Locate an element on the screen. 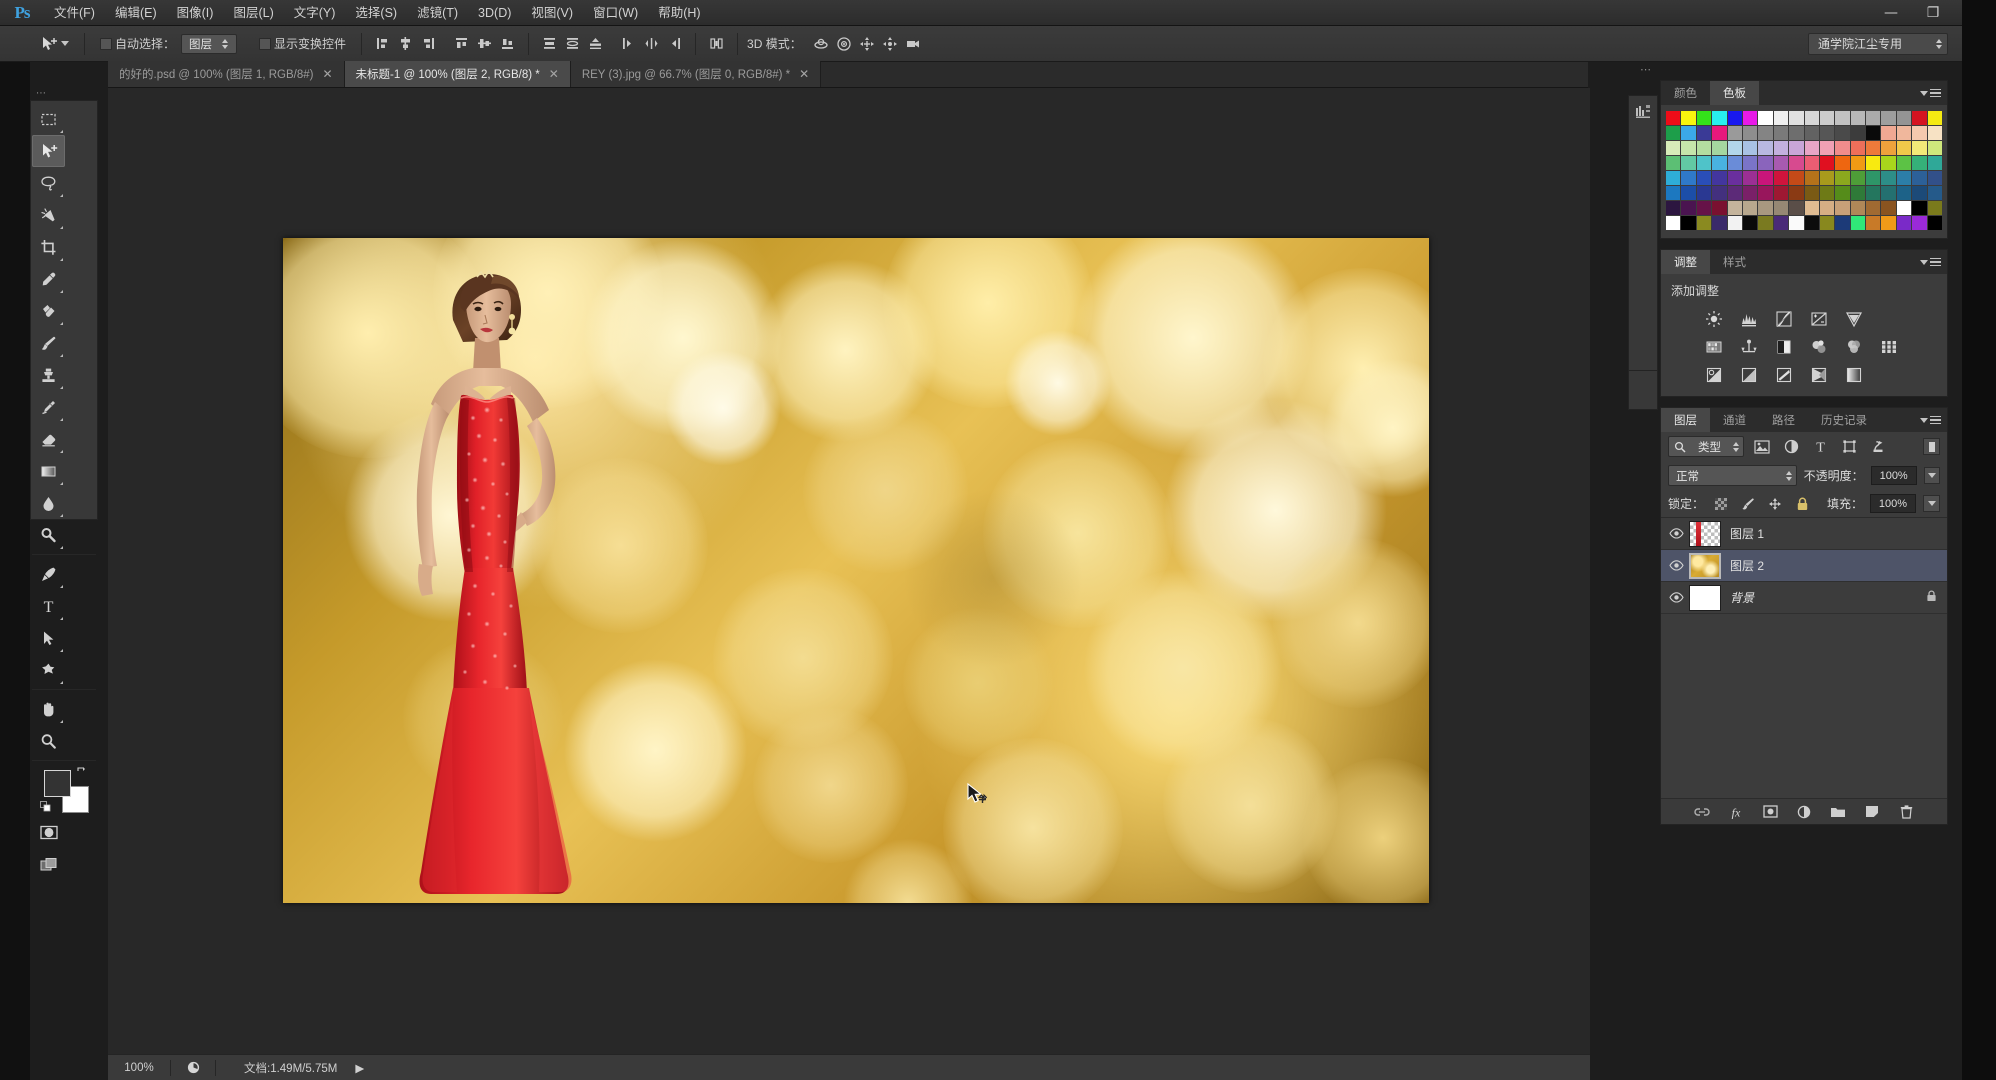 The image size is (1996, 1080). layer-name: 图层 1 is located at coordinates (1747, 533).